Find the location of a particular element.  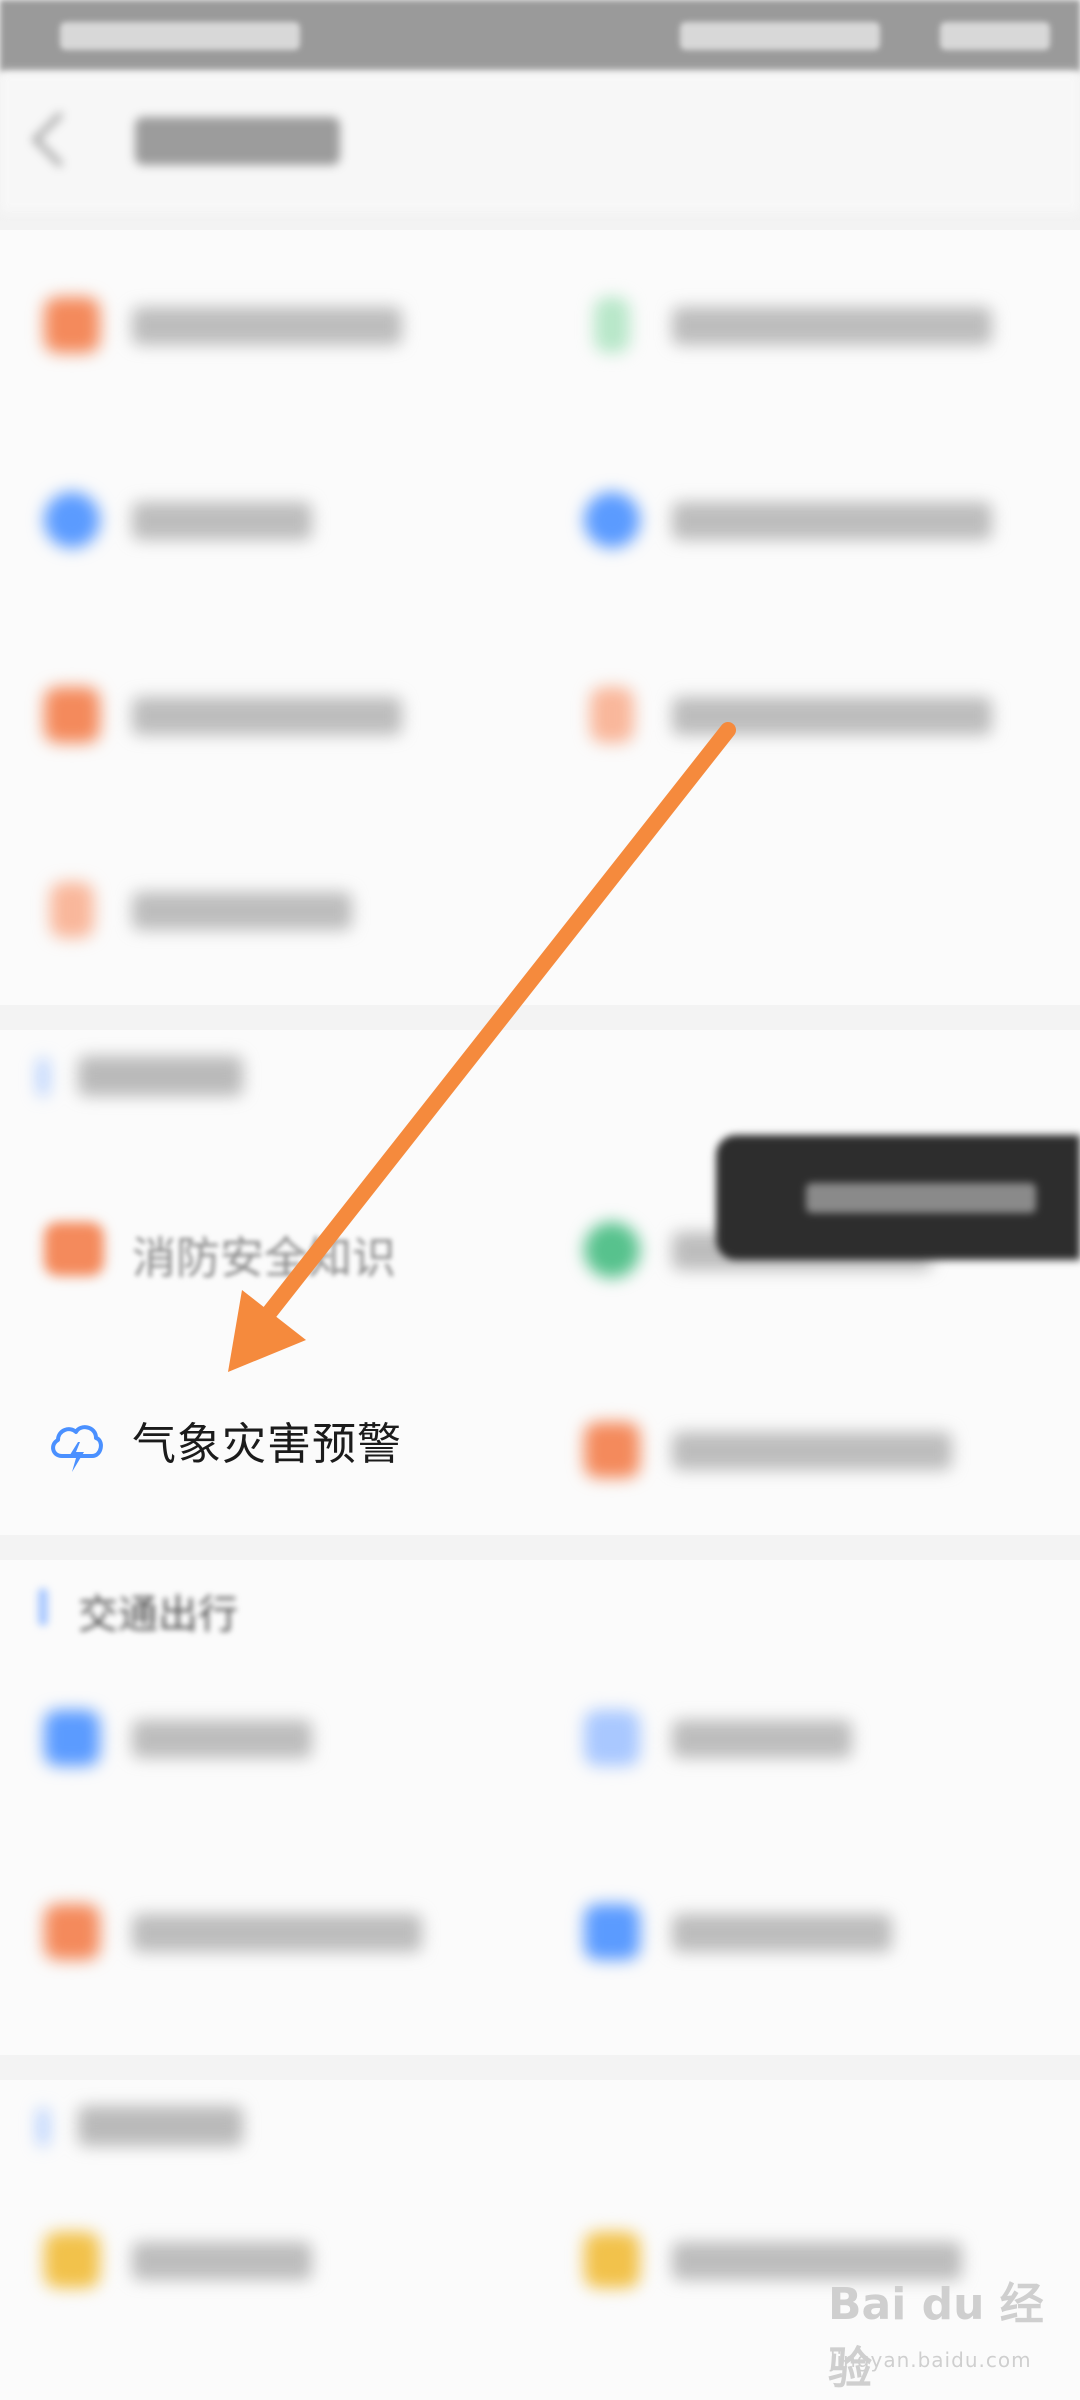

baidu-watermark: Bai du 经验 jingyan.baidu.com is located at coordinates (948, 2331).